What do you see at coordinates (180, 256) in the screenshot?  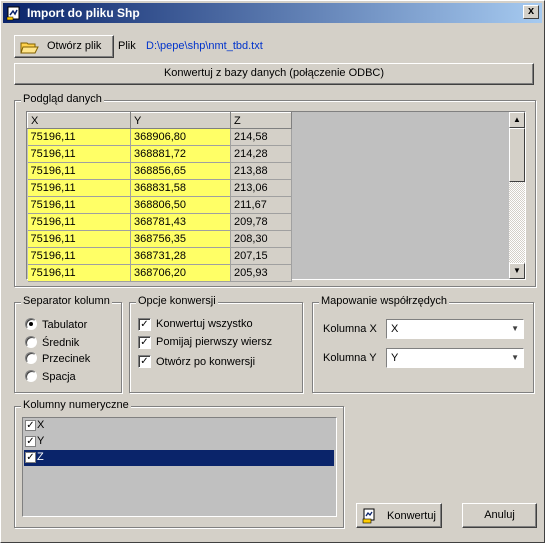 I see `cell-y: 368731,28` at bounding box center [180, 256].